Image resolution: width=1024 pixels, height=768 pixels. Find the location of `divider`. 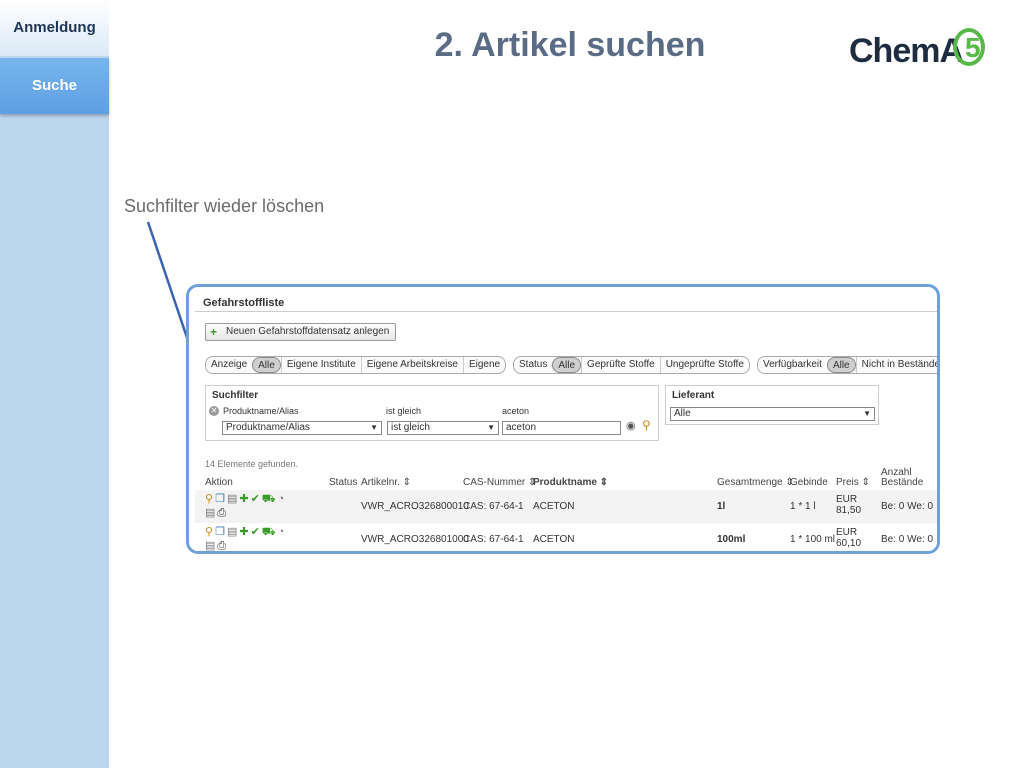

divider is located at coordinates (566, 311).